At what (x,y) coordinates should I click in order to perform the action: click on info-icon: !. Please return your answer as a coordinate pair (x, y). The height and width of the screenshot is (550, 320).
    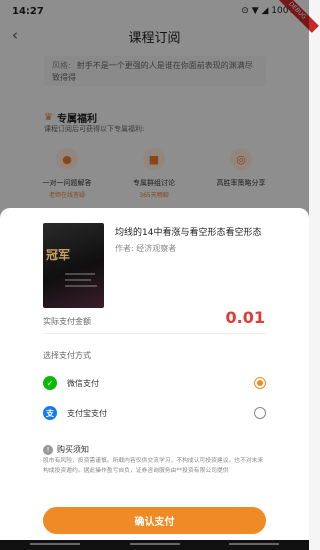
    Looking at the image, I should click on (48, 449).